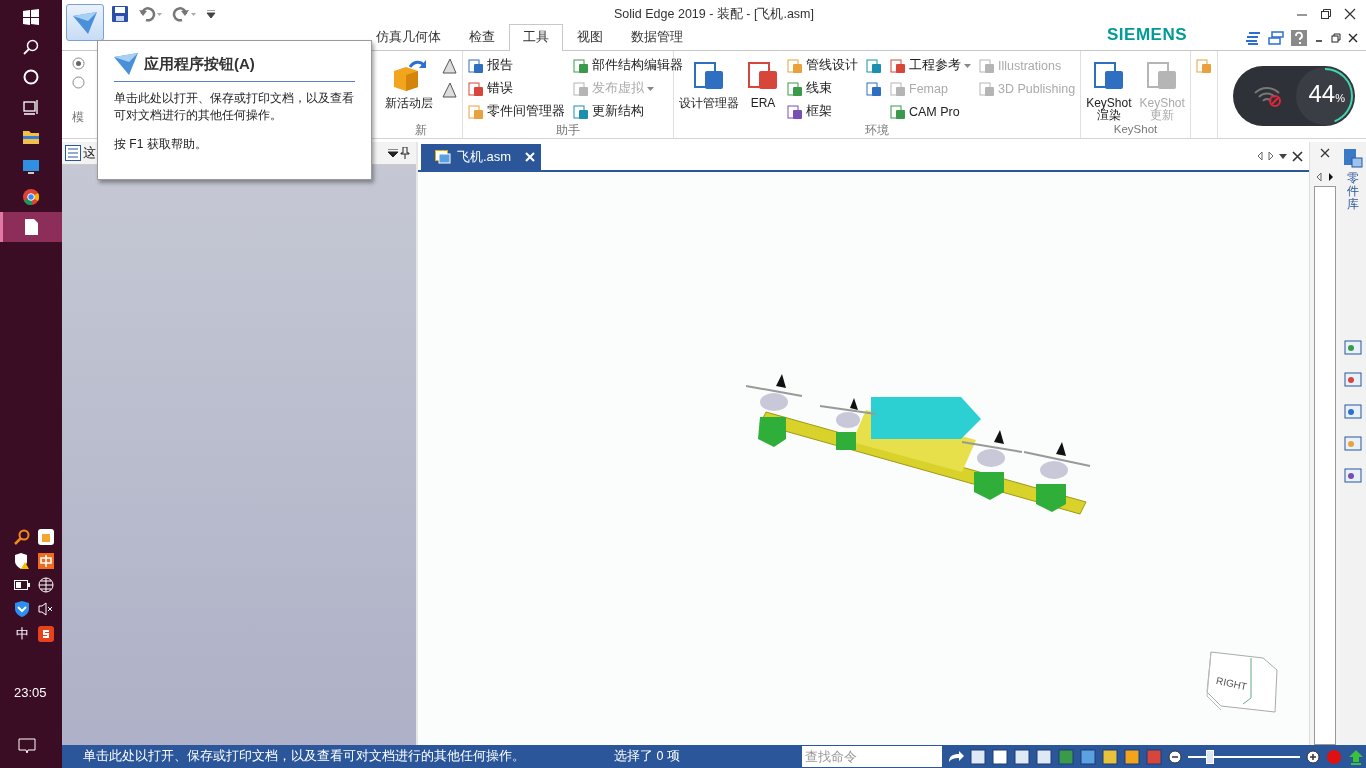 Image resolution: width=1366 pixels, height=768 pixels. What do you see at coordinates (516, 88) in the screenshot?
I see `ribbon-button: 错误` at bounding box center [516, 88].